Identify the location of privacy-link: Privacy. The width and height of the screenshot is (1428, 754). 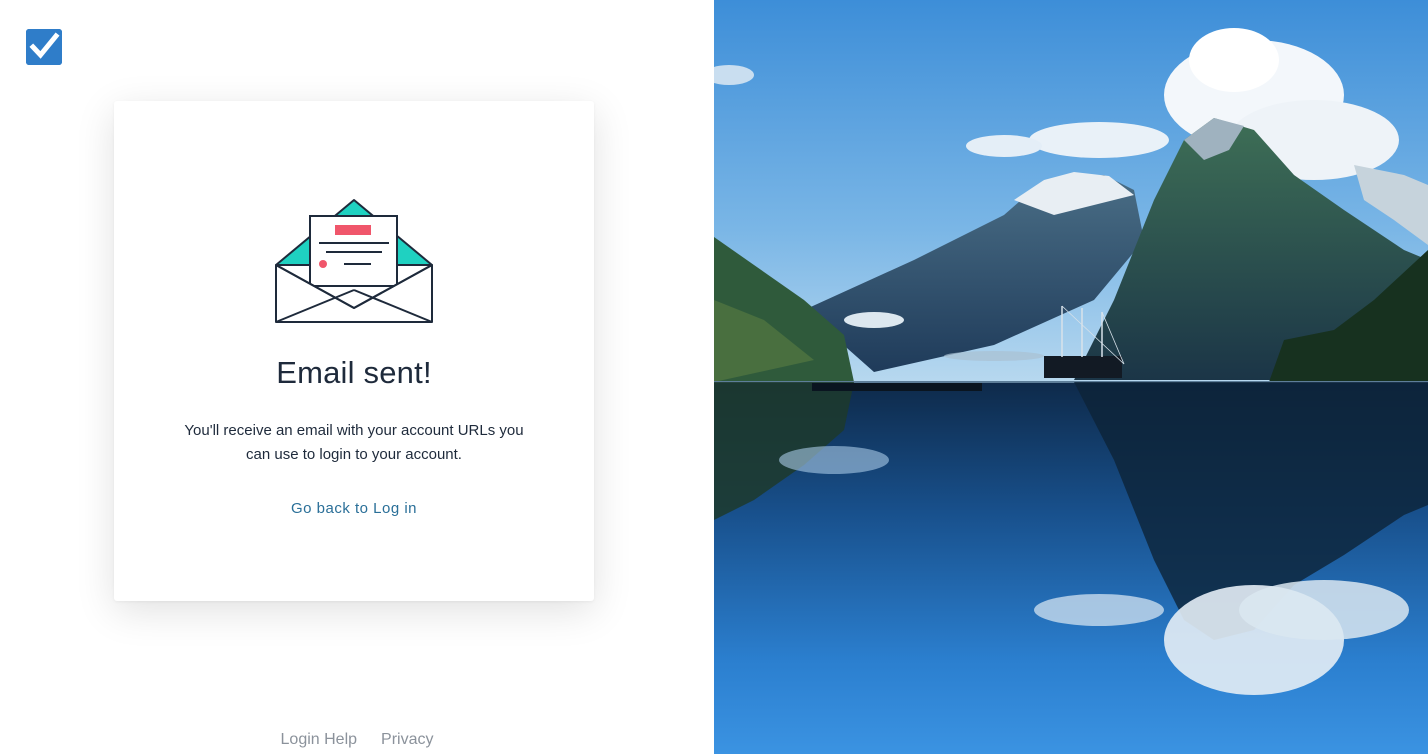
(407, 740).